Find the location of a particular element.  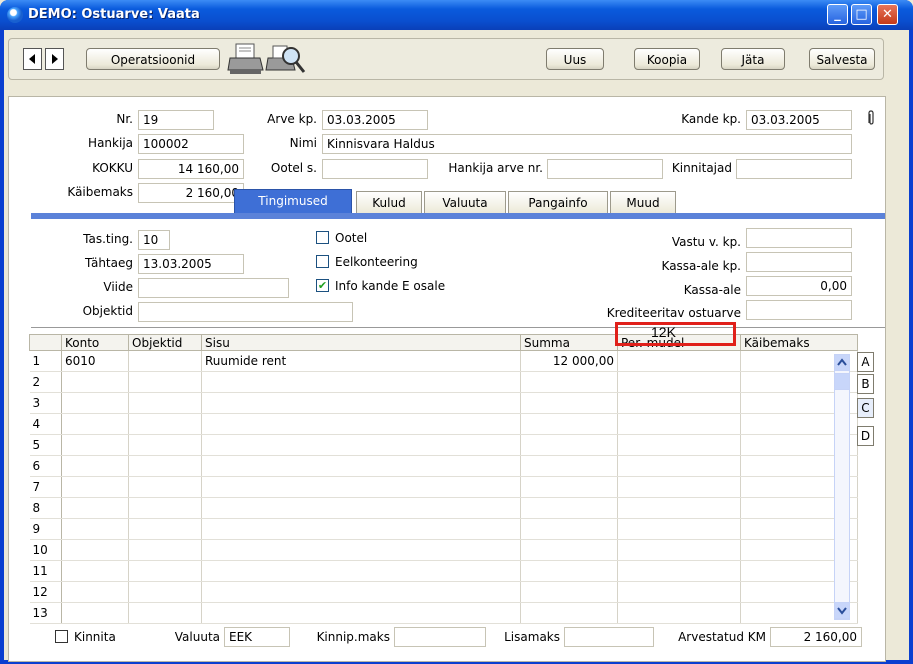

side-button-c: C is located at coordinates (865, 408).